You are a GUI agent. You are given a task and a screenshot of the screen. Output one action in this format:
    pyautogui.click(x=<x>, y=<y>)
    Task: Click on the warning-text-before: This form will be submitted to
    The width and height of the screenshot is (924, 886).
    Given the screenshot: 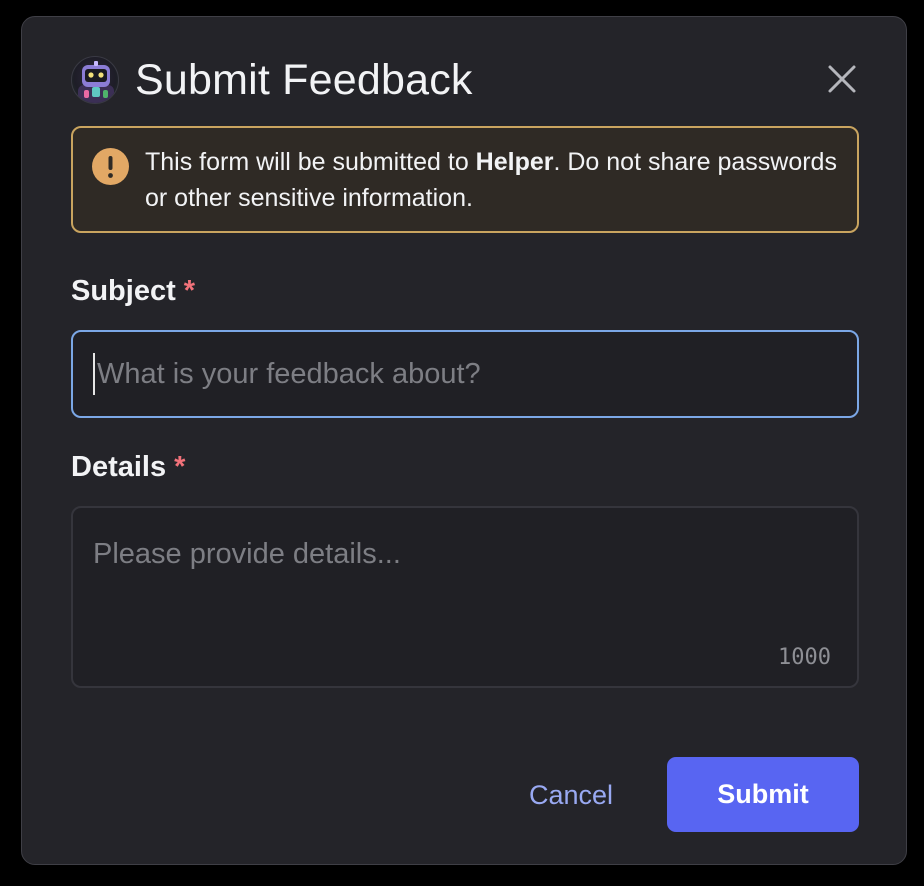 What is the action you would take?
    pyautogui.click(x=310, y=162)
    